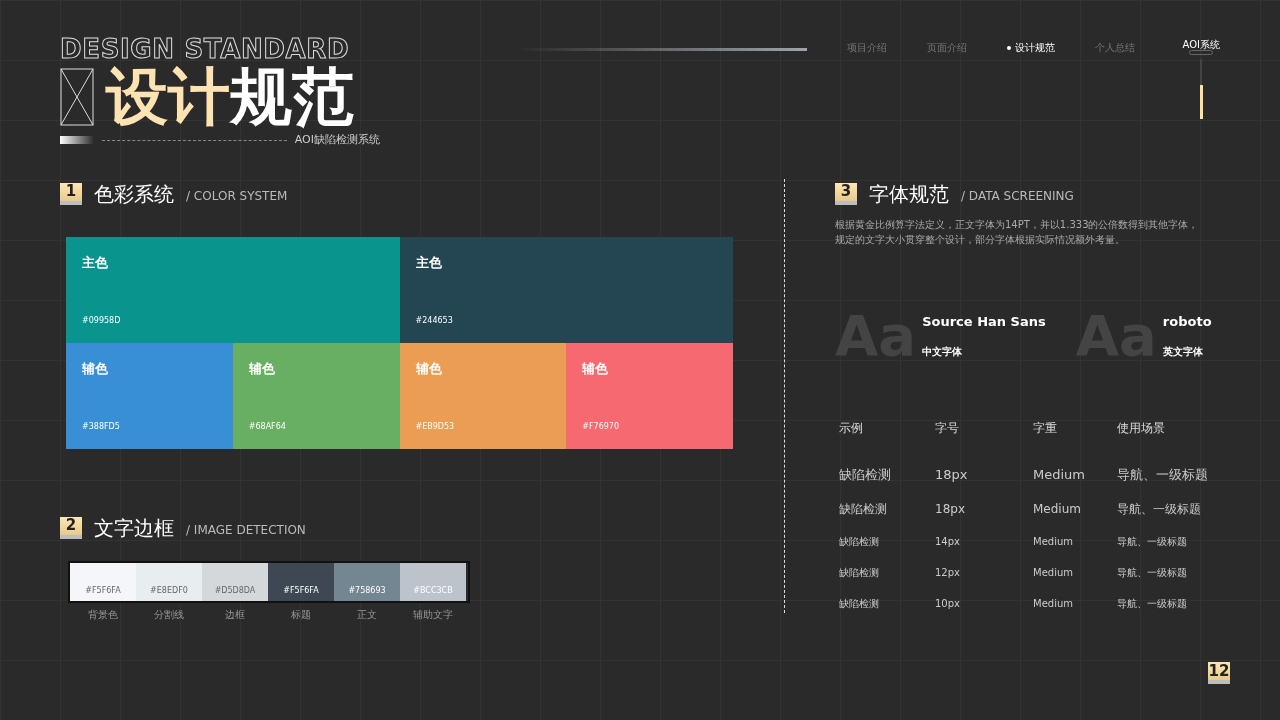 The height and width of the screenshot is (720, 1280). What do you see at coordinates (433, 590) in the screenshot?
I see `swatch-hex: #BCC3CB` at bounding box center [433, 590].